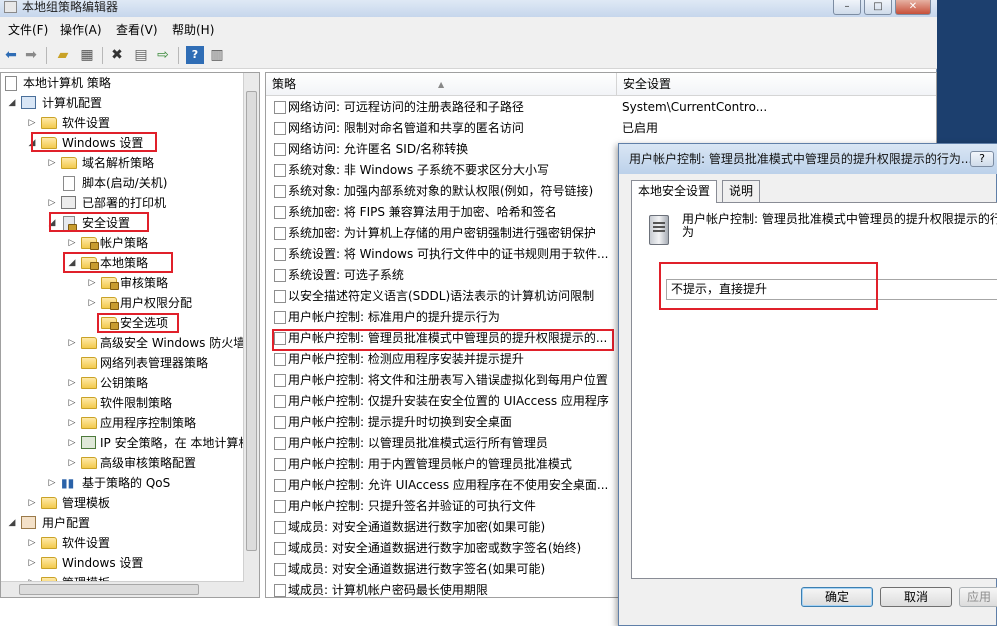 Image resolution: width=997 pixels, height=626 pixels. What do you see at coordinates (837, 597) in the screenshot?
I see `ok-button: 确定` at bounding box center [837, 597].